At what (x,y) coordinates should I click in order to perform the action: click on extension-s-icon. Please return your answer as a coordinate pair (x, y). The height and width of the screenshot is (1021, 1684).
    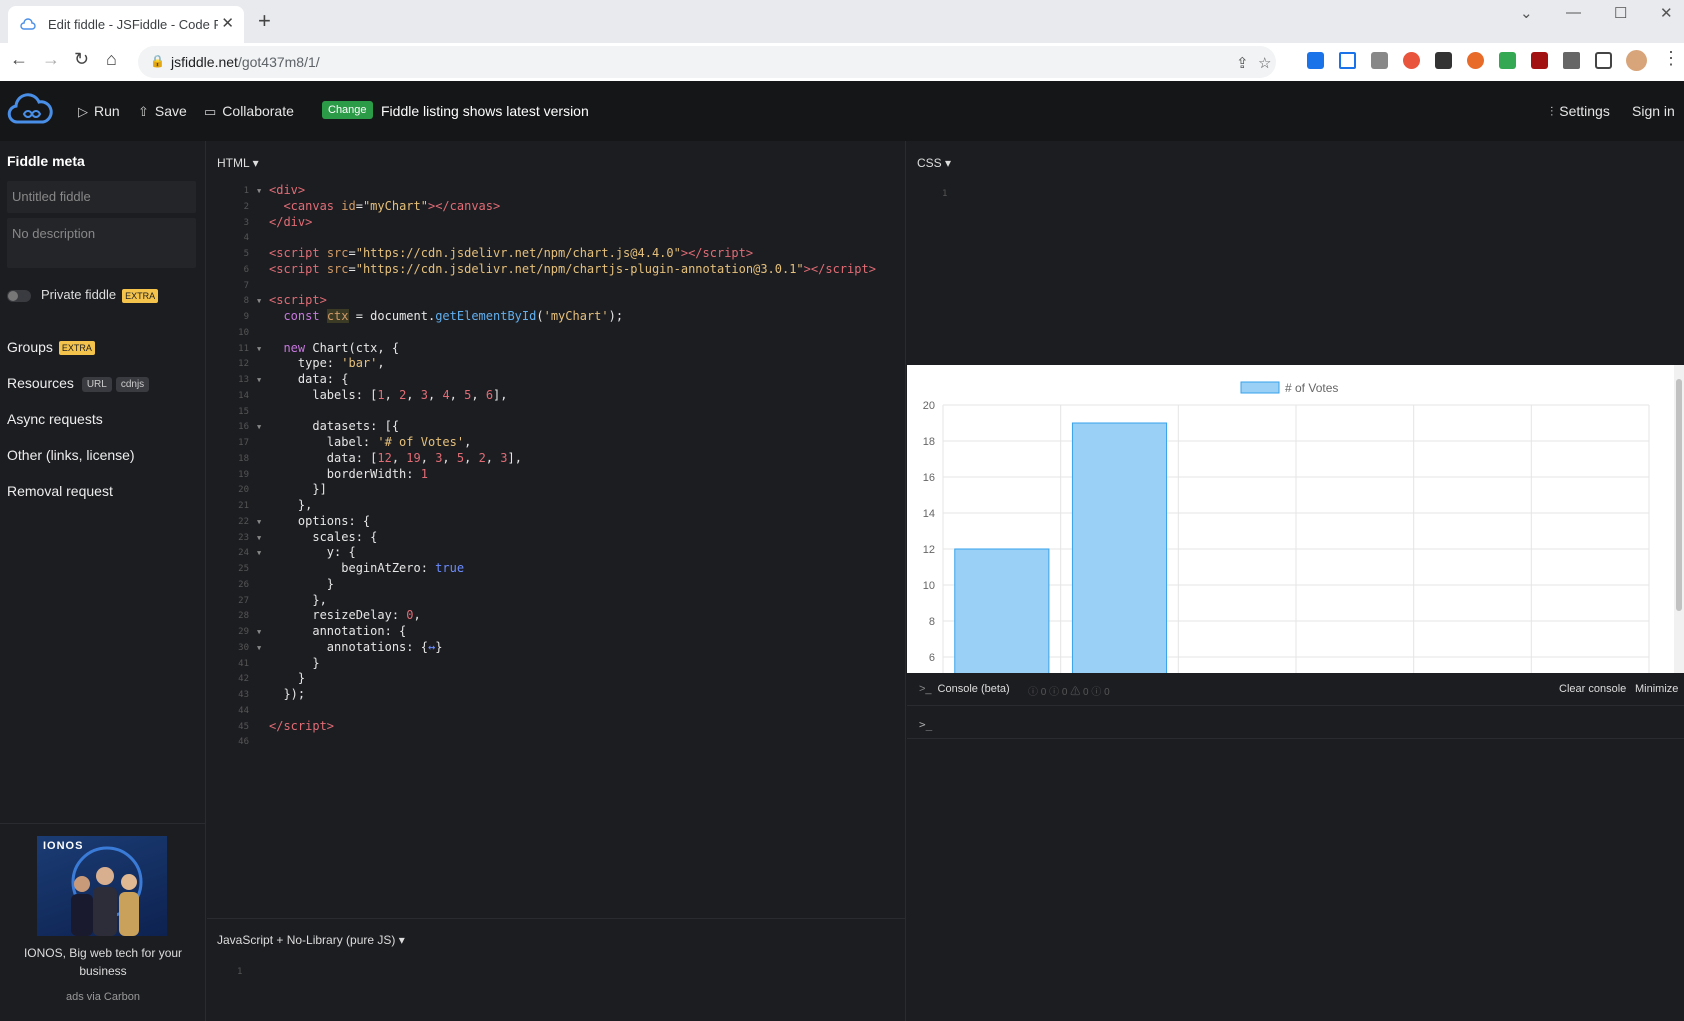
    Looking at the image, I should click on (1315, 60).